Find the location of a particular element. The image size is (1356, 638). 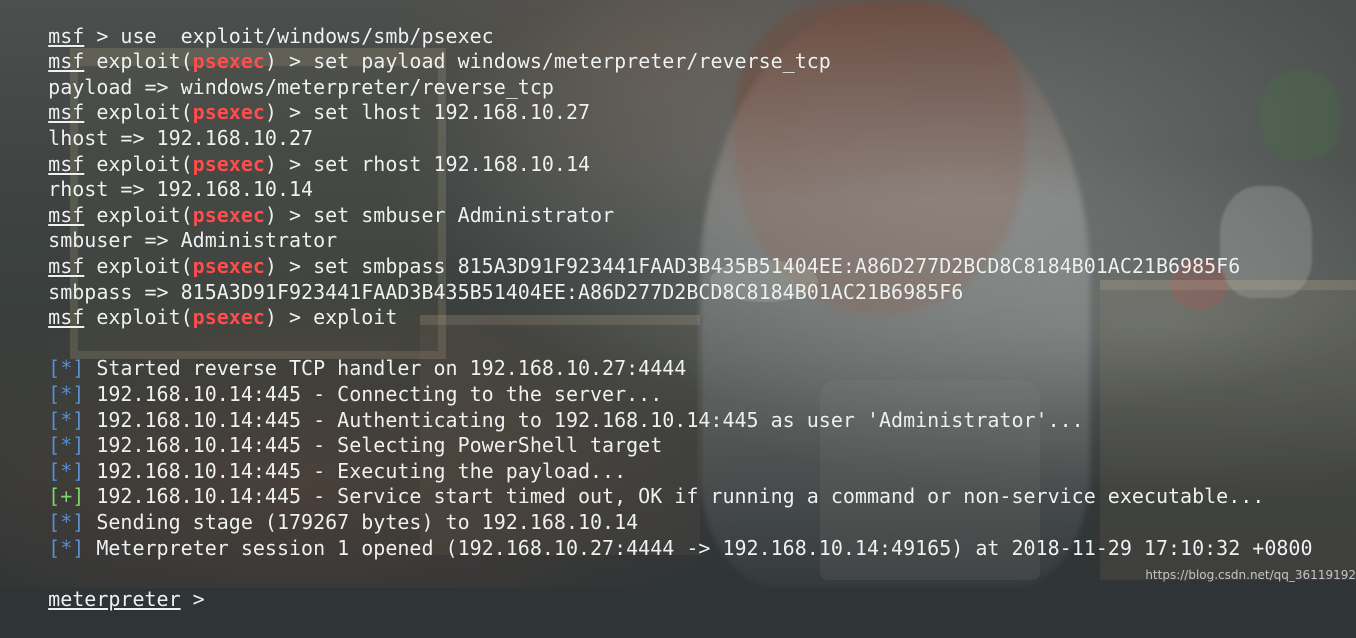

terminal-line: rhost => 192.168.10.14 is located at coordinates (156, 176).